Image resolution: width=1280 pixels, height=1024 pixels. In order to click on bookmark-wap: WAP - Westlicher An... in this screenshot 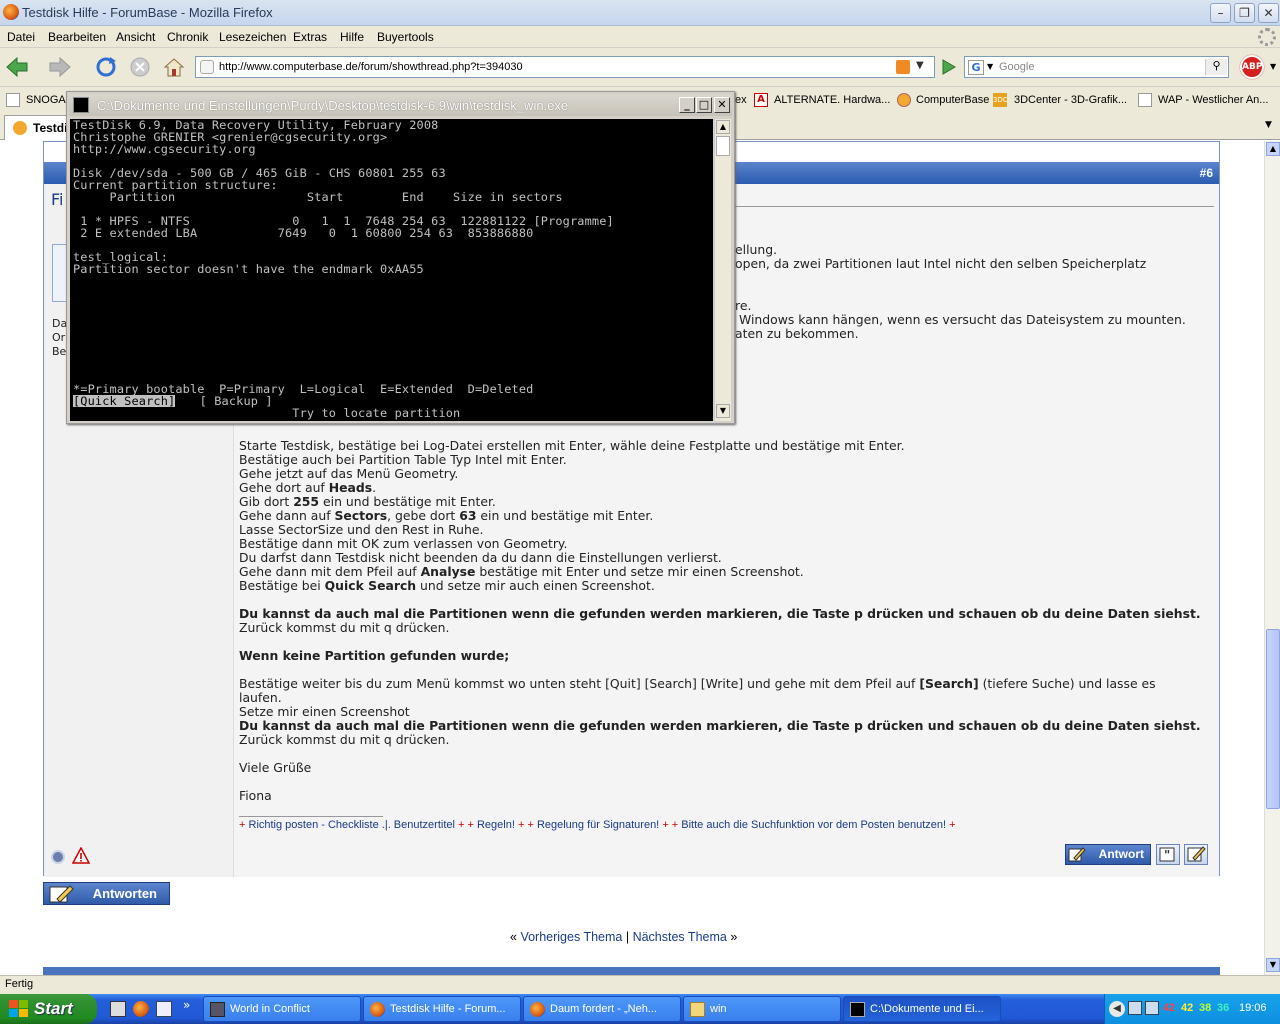, I will do `click(1213, 100)`.